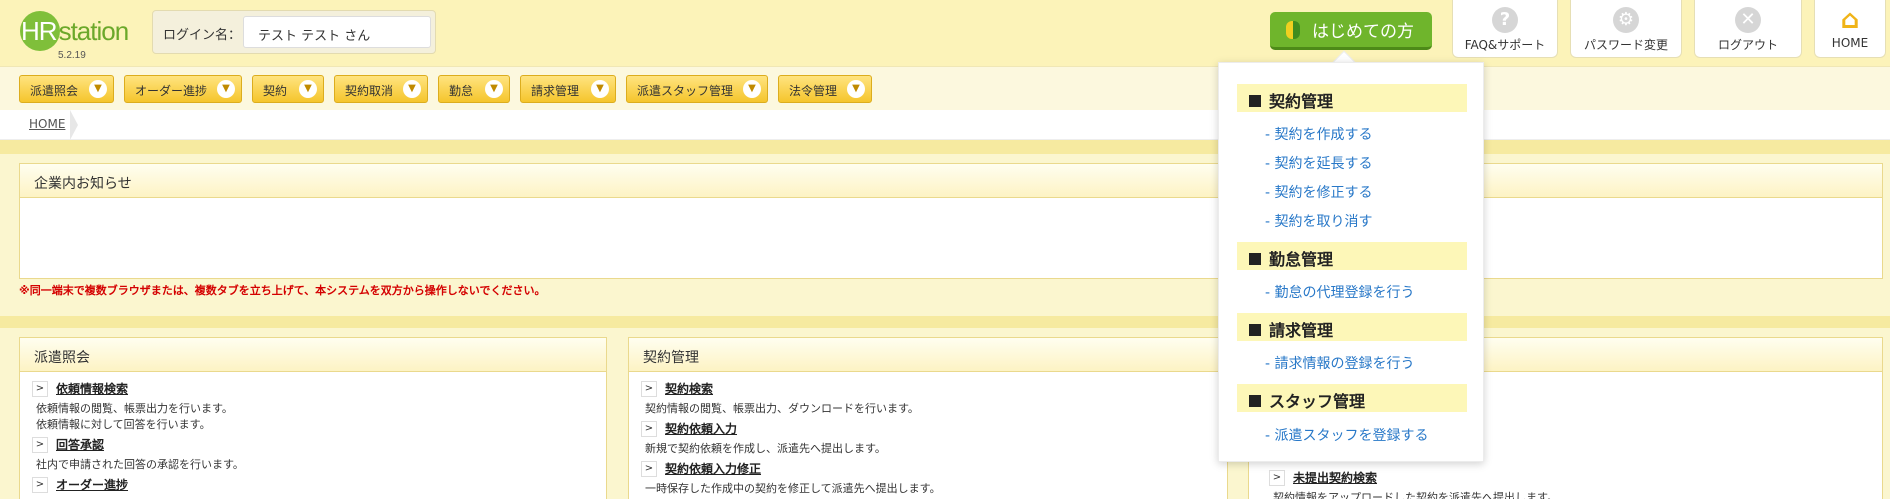  I want to click on login-name-field: テスト テスト さん, so click(337, 32).